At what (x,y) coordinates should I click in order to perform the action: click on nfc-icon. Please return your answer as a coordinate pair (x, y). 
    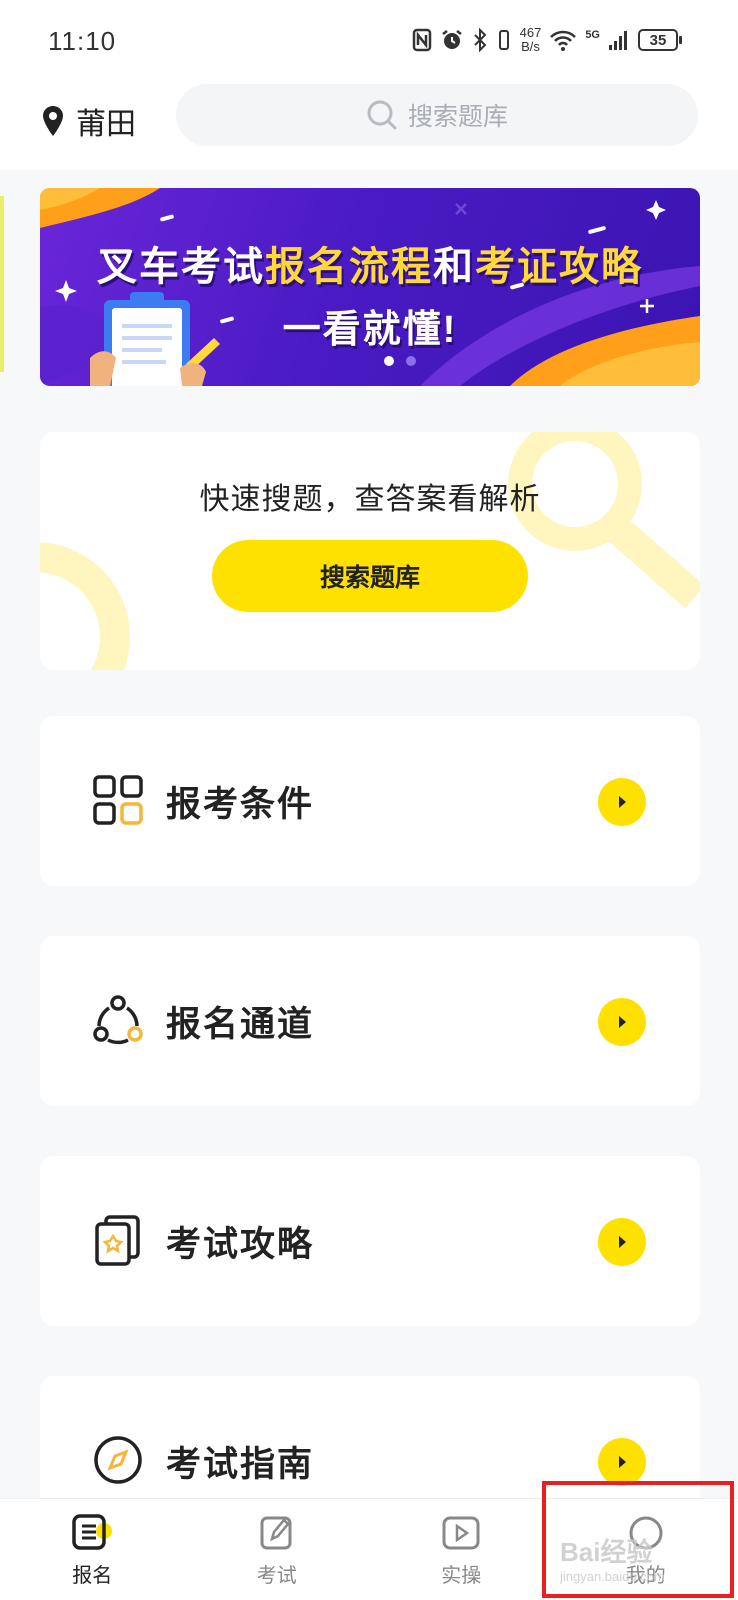
    Looking at the image, I should click on (421, 40).